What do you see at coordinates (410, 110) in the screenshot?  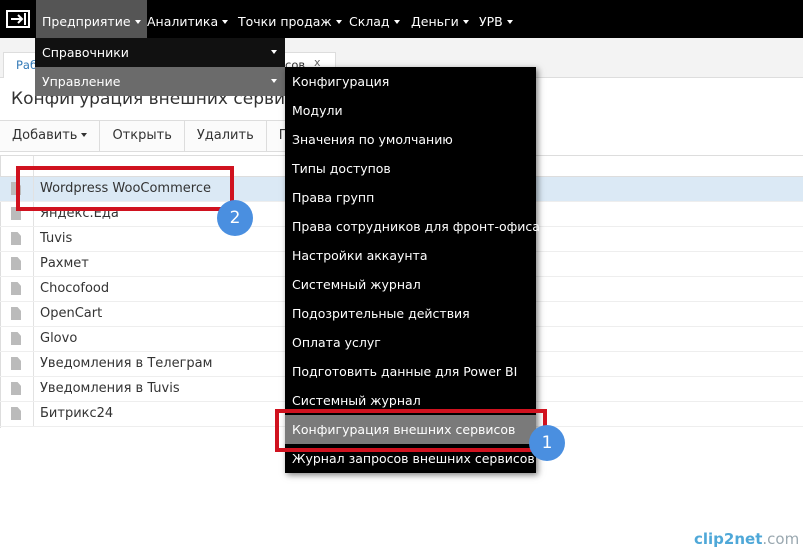 I see `submenu-item: Модули` at bounding box center [410, 110].